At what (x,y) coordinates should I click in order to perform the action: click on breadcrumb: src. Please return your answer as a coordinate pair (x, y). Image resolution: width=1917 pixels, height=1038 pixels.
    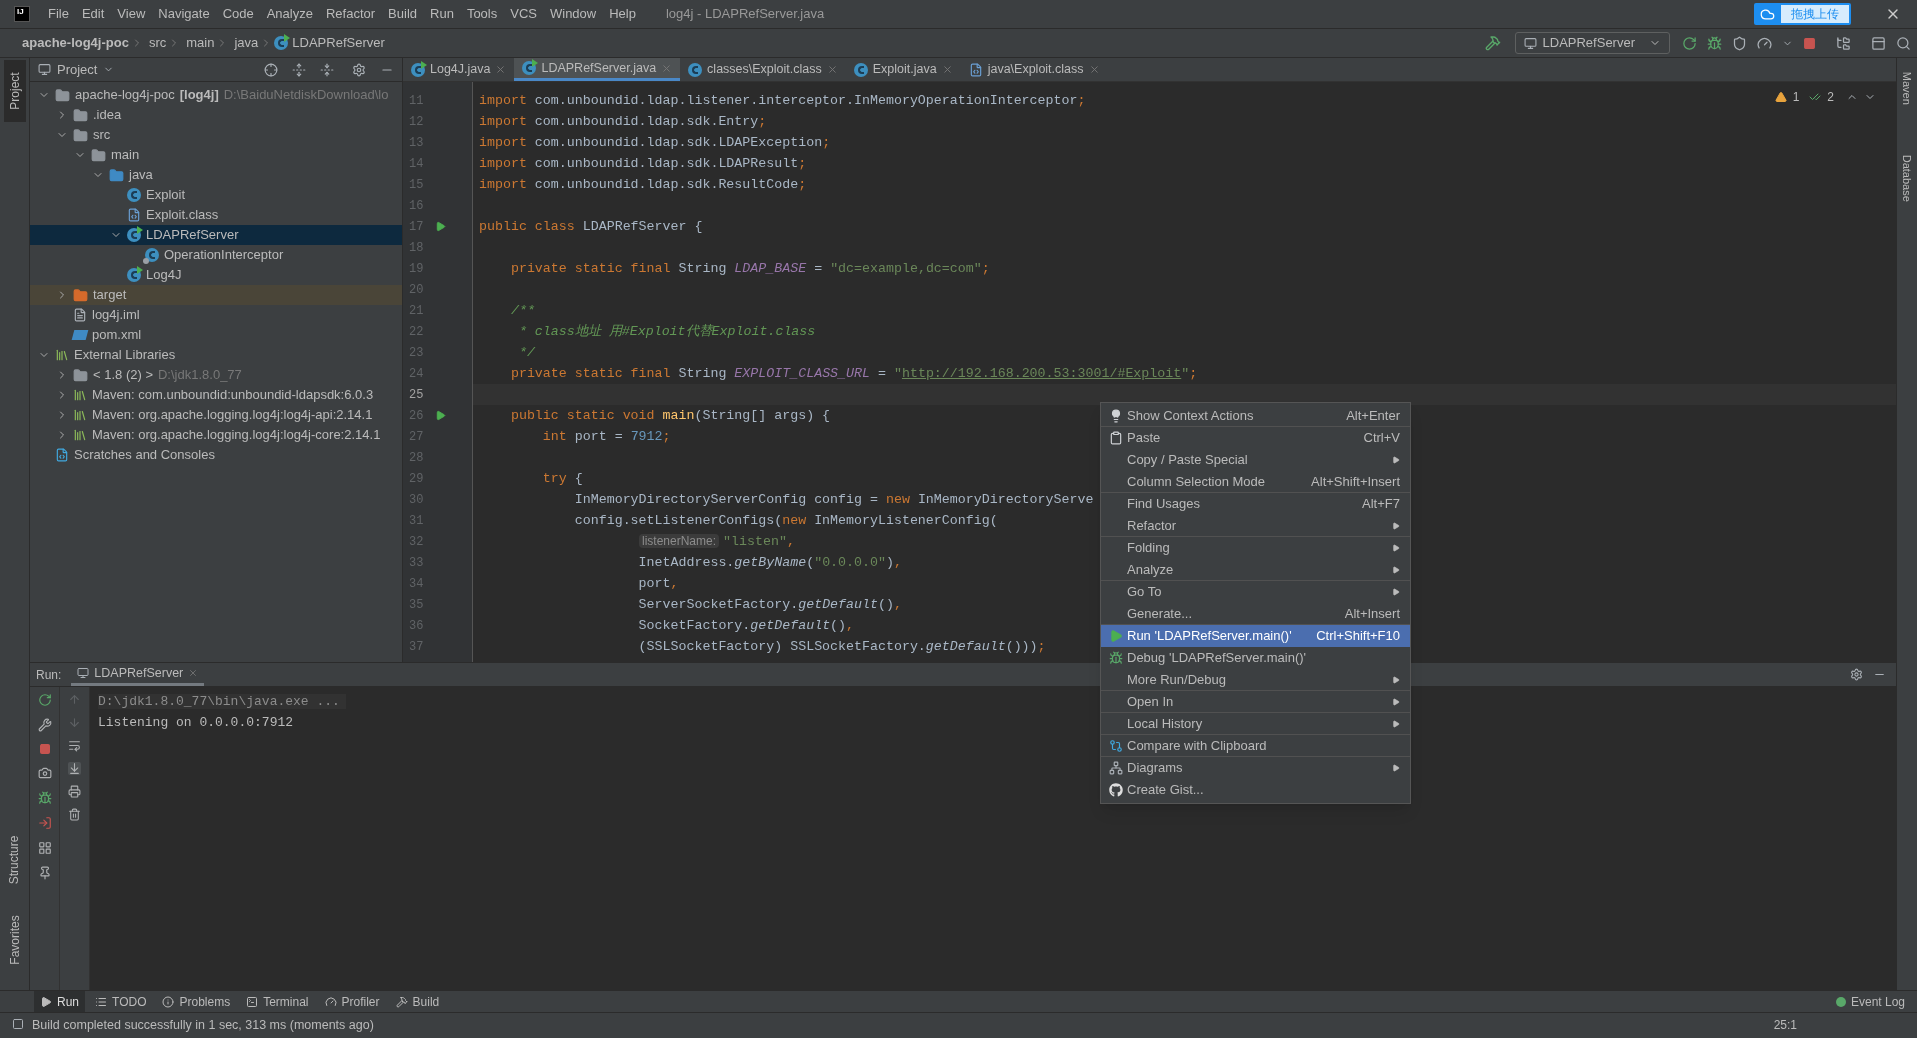
    Looking at the image, I should click on (157, 43).